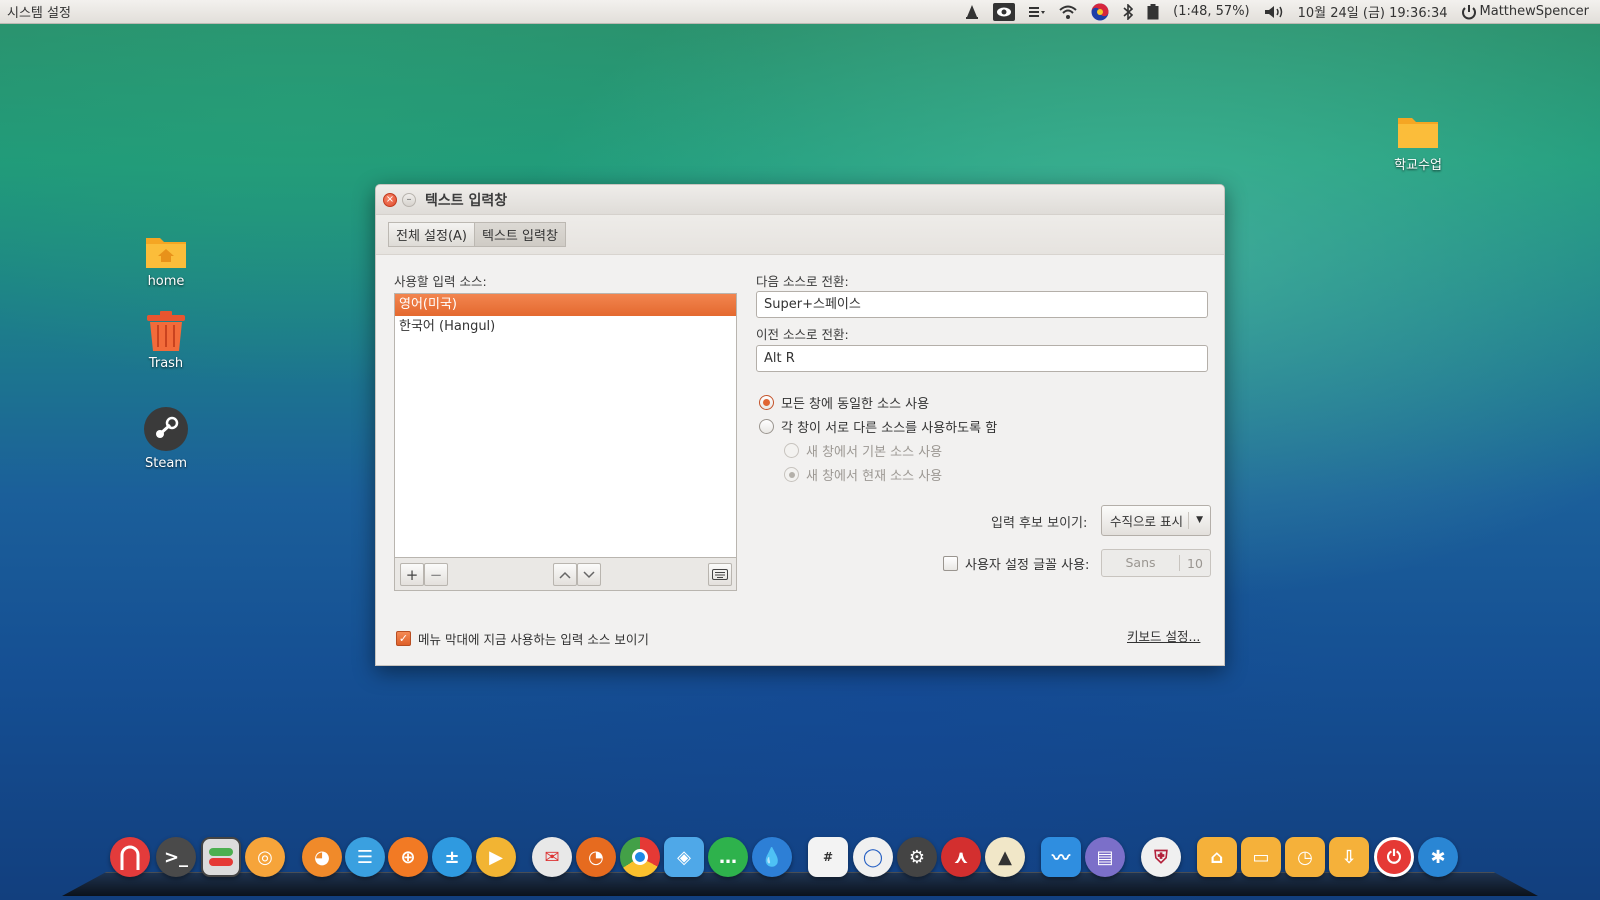 The width and height of the screenshot is (1600, 900). What do you see at coordinates (390, 199) in the screenshot?
I see `close-button: ×` at bounding box center [390, 199].